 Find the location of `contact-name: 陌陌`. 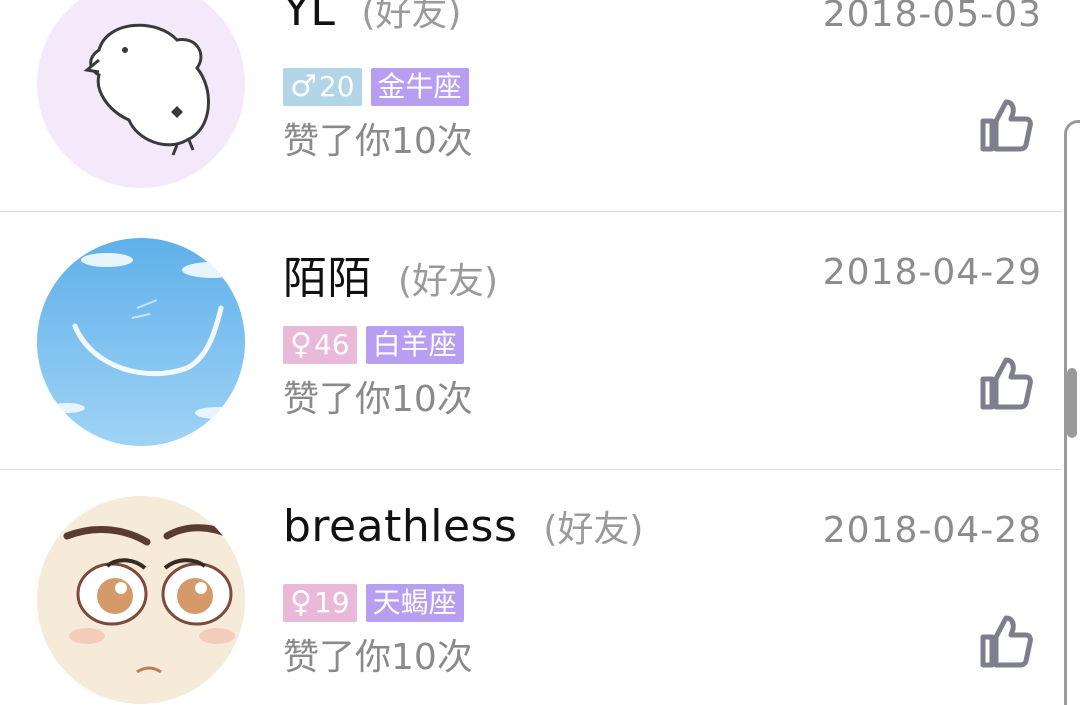

contact-name: 陌陌 is located at coordinates (327, 274).